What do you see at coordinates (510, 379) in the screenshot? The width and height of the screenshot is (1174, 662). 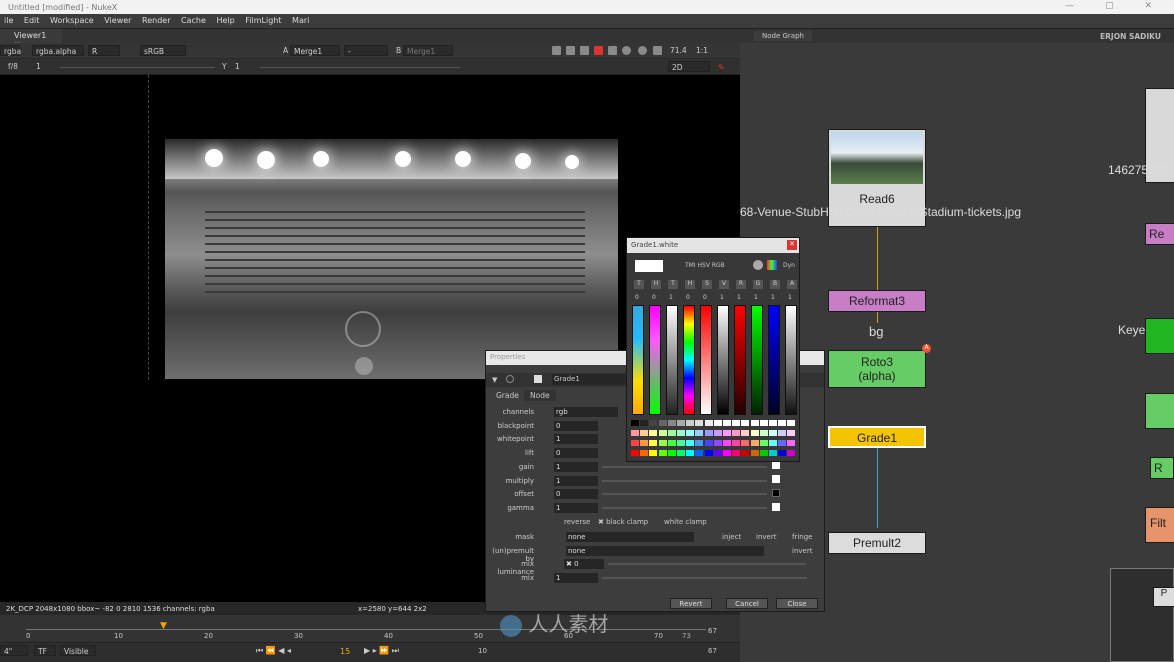 I see `help-icon` at bounding box center [510, 379].